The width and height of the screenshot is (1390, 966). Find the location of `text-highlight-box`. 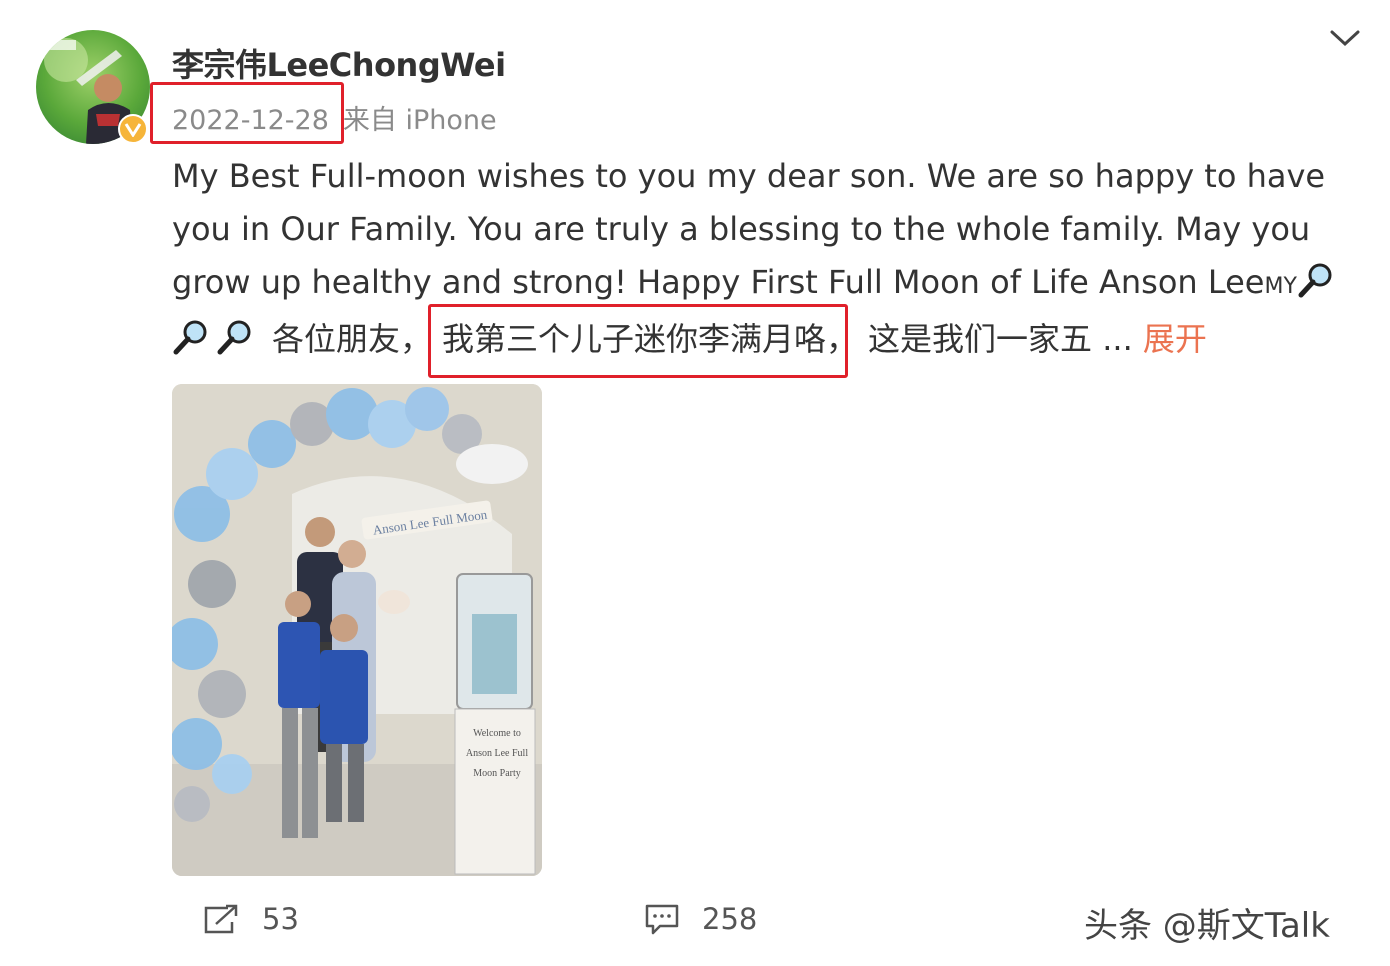

text-highlight-box is located at coordinates (638, 341).